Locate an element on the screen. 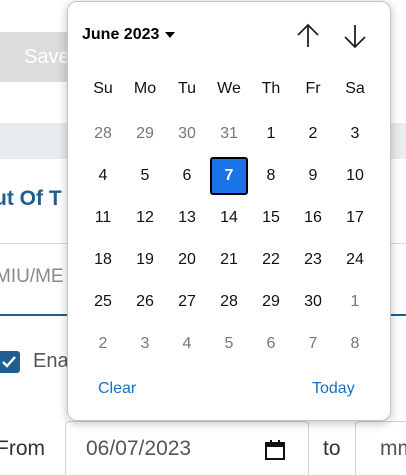 Image resolution: width=406 pixels, height=475 pixels. day-label: 26 is located at coordinates (145, 301).